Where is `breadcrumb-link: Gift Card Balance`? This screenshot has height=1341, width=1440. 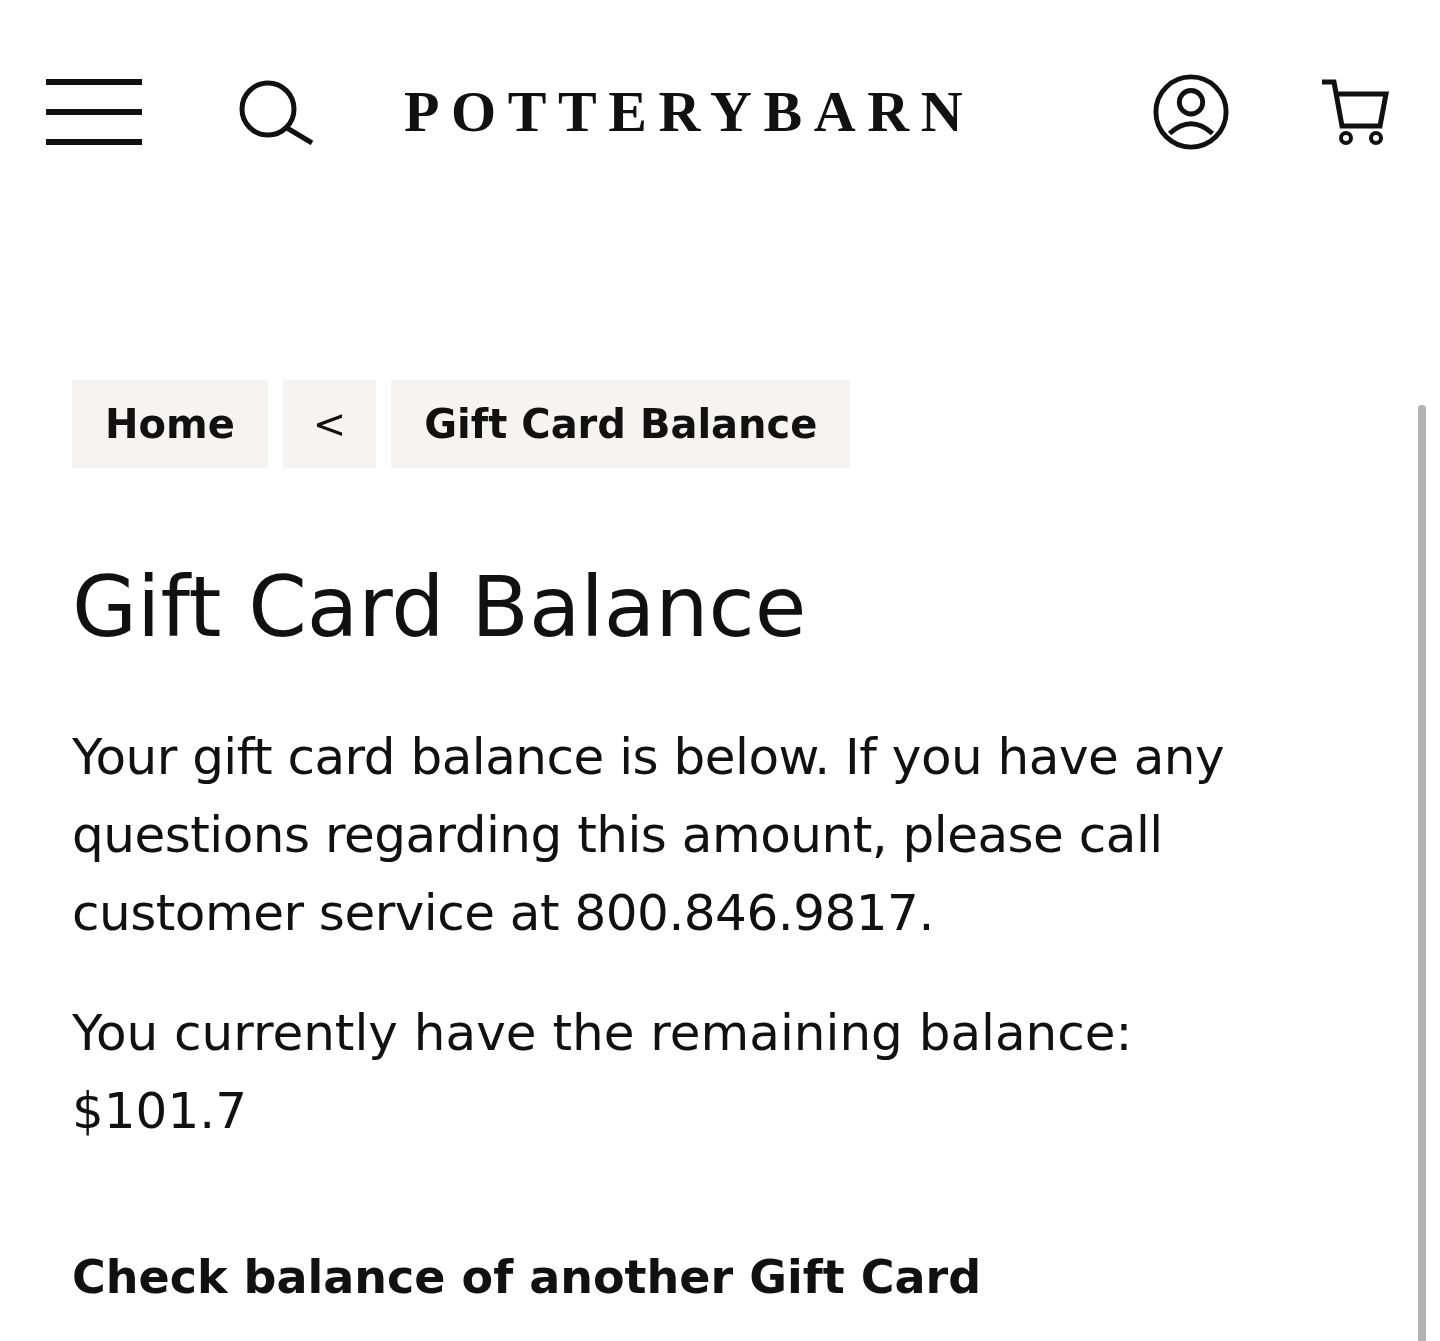
breadcrumb-link: Gift Card Balance is located at coordinates (621, 424).